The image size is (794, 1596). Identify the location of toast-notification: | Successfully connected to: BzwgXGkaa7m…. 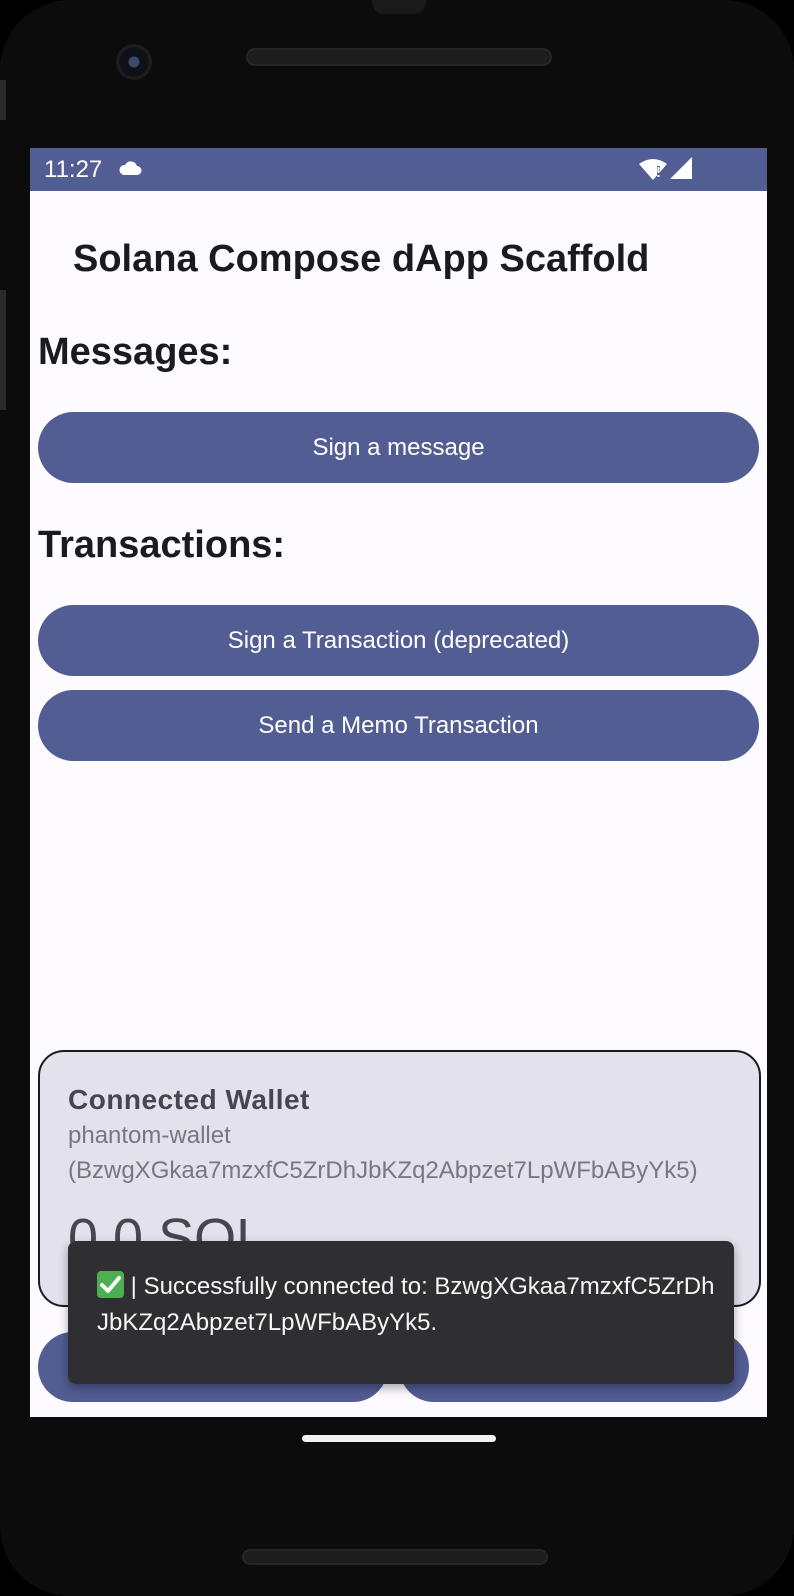
(401, 1312).